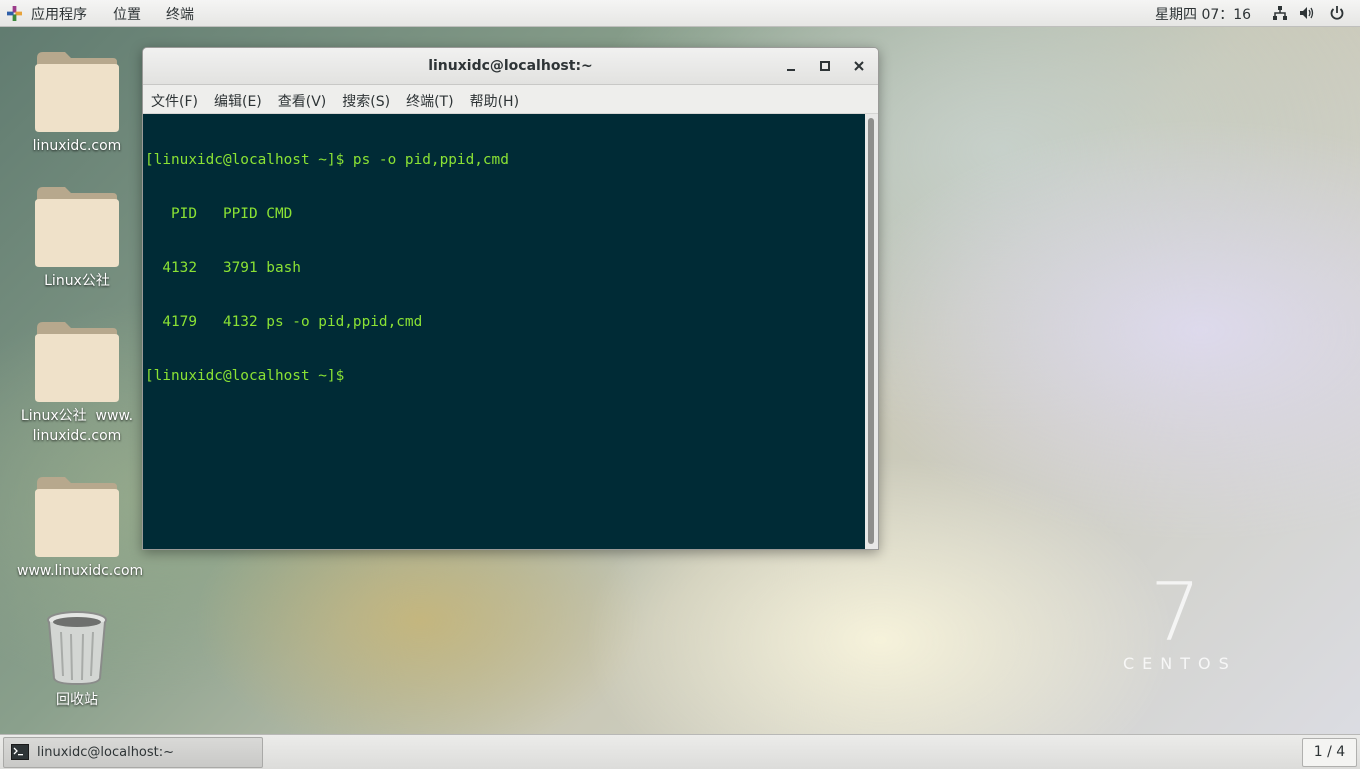  What do you see at coordinates (1307, 13) in the screenshot?
I see `volume-icon` at bounding box center [1307, 13].